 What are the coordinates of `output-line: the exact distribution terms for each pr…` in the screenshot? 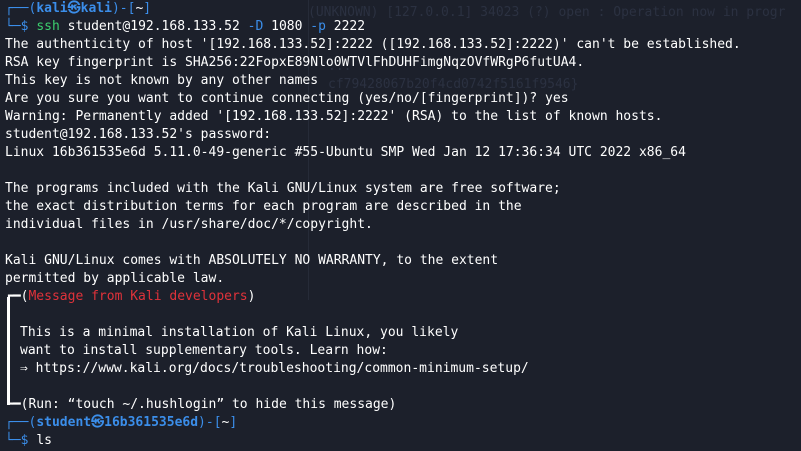 It's located at (263, 206).